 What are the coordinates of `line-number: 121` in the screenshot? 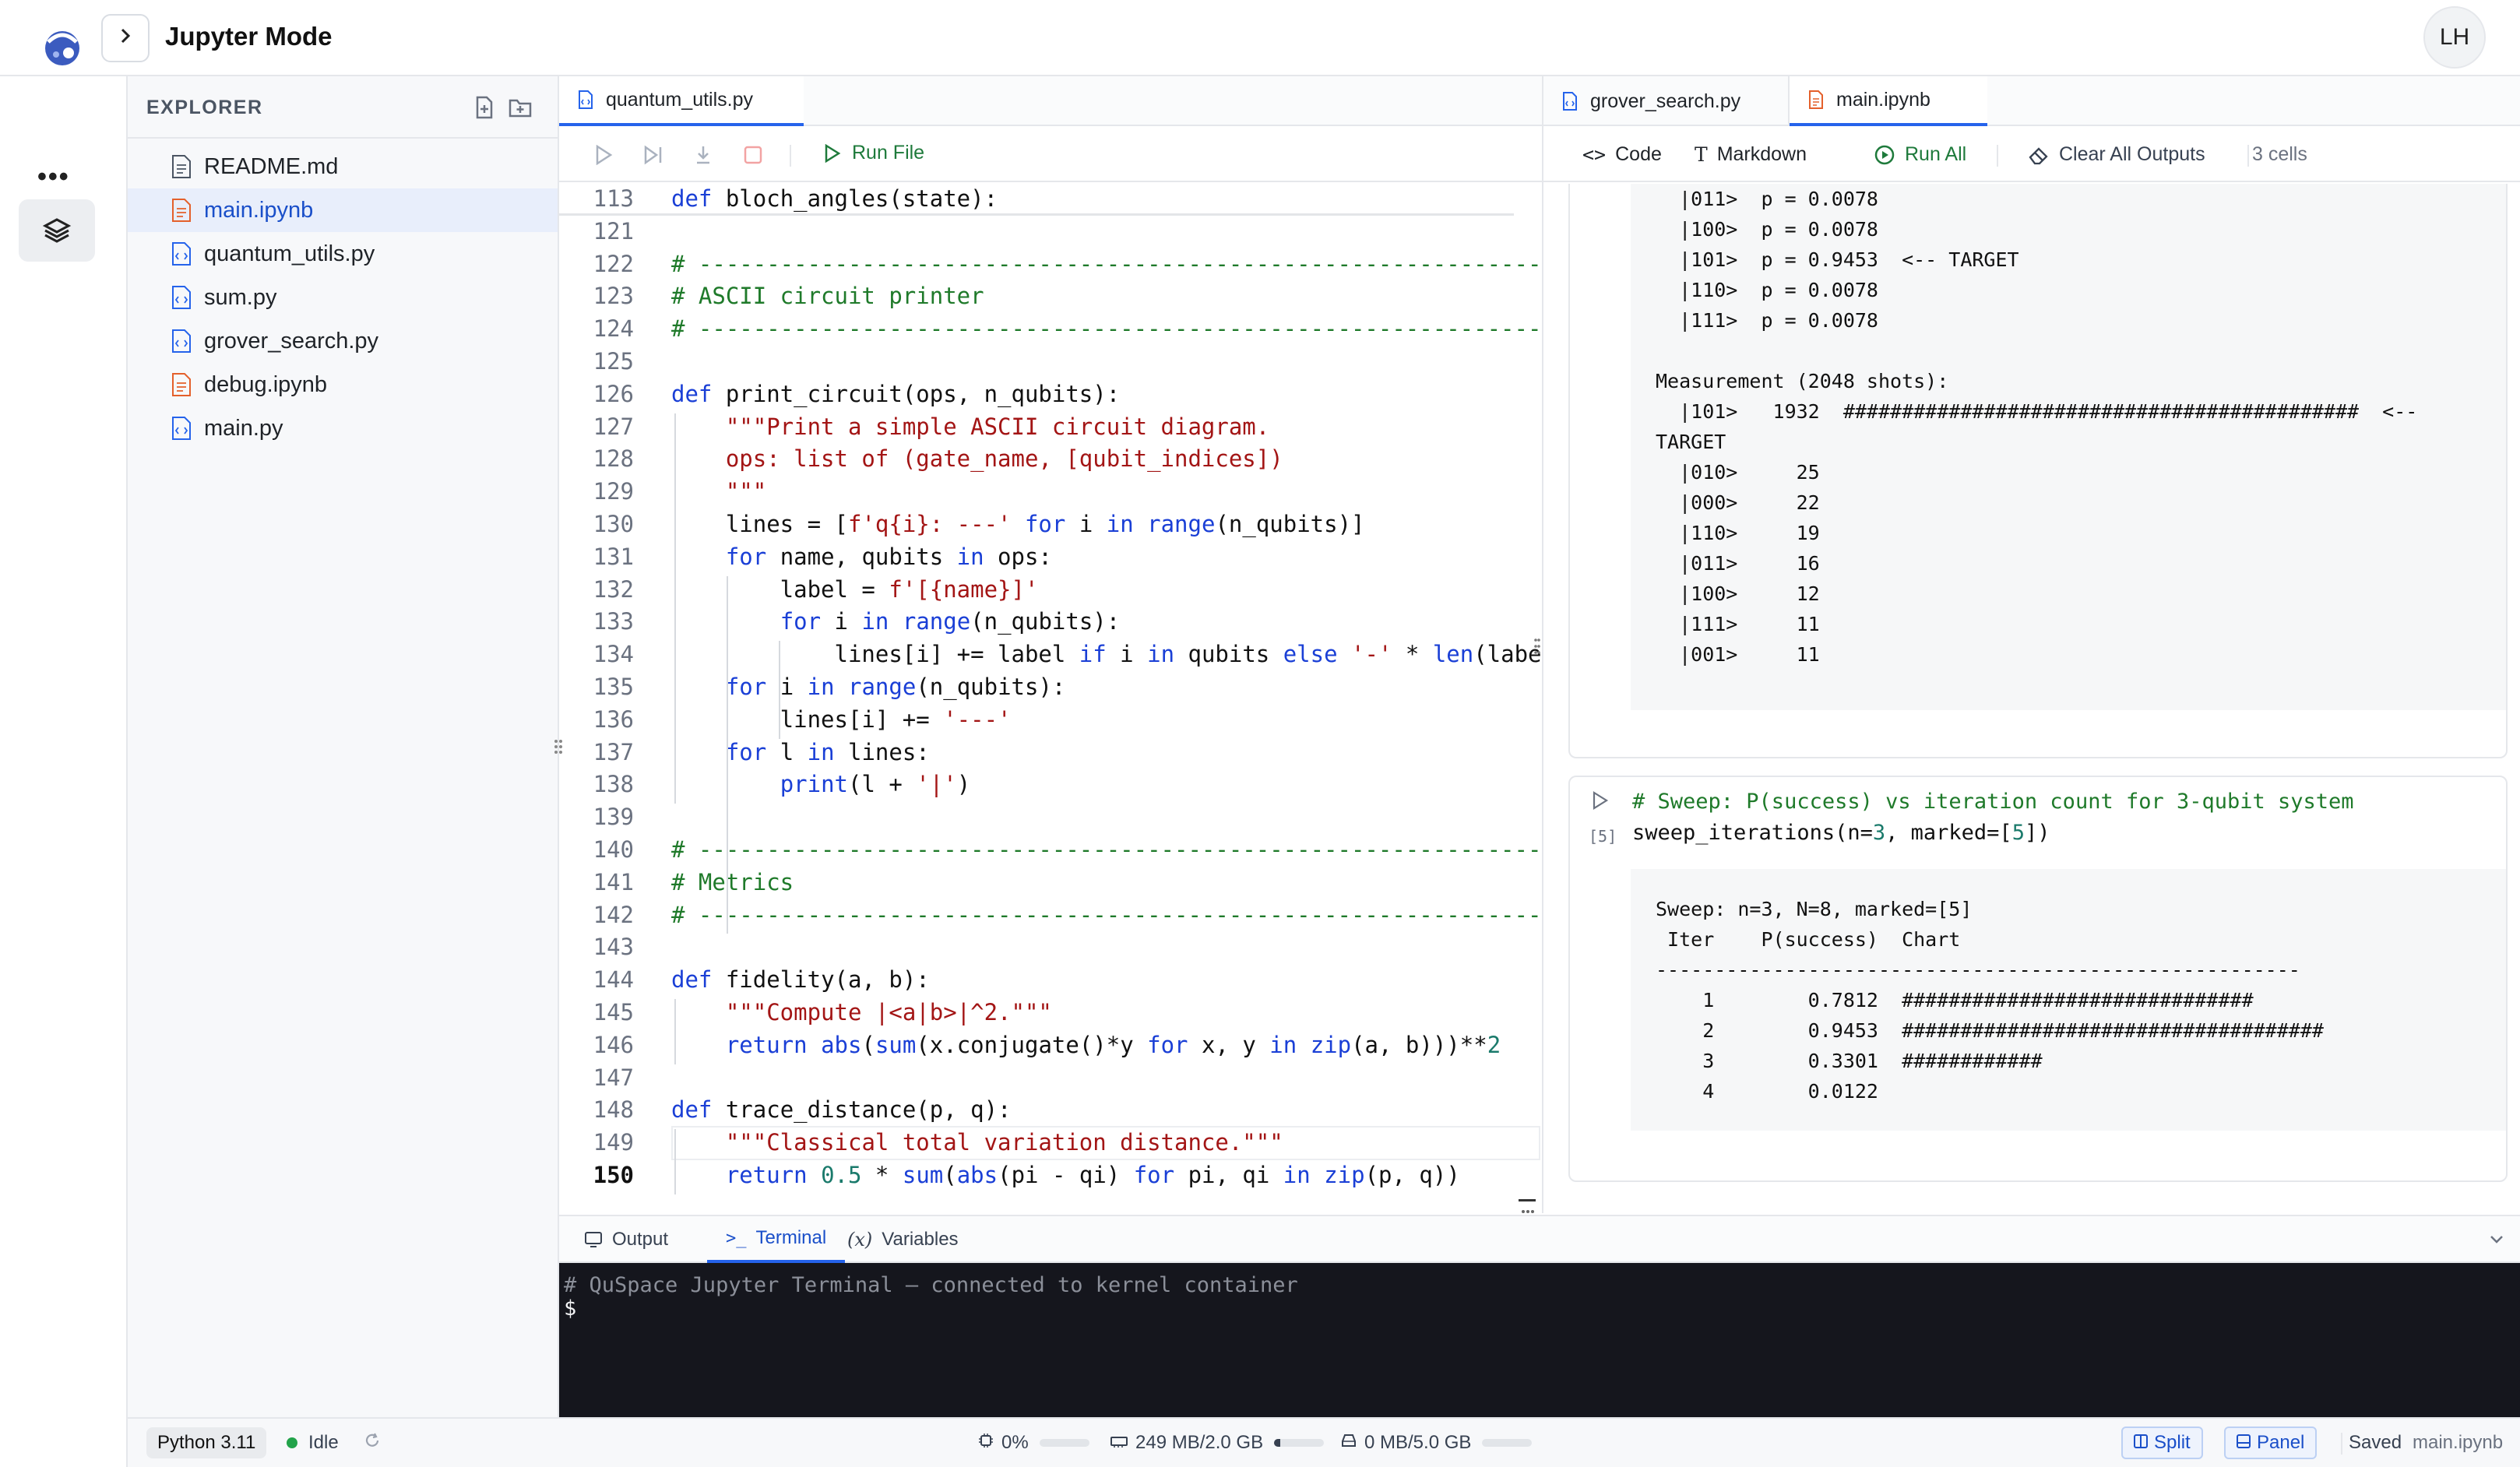 It's located at (613, 230).